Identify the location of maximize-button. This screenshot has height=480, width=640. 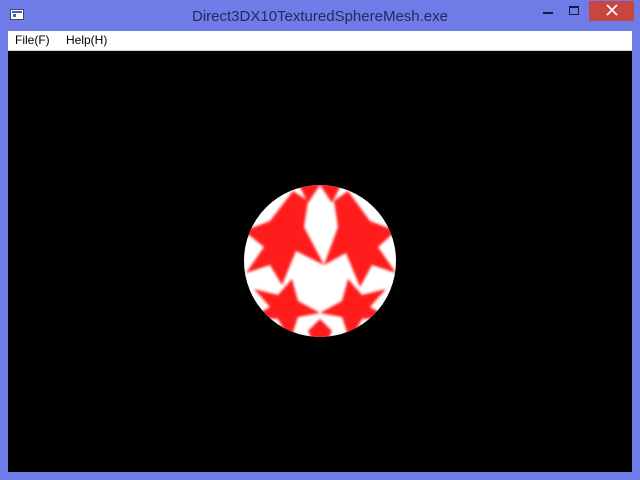
(575, 11).